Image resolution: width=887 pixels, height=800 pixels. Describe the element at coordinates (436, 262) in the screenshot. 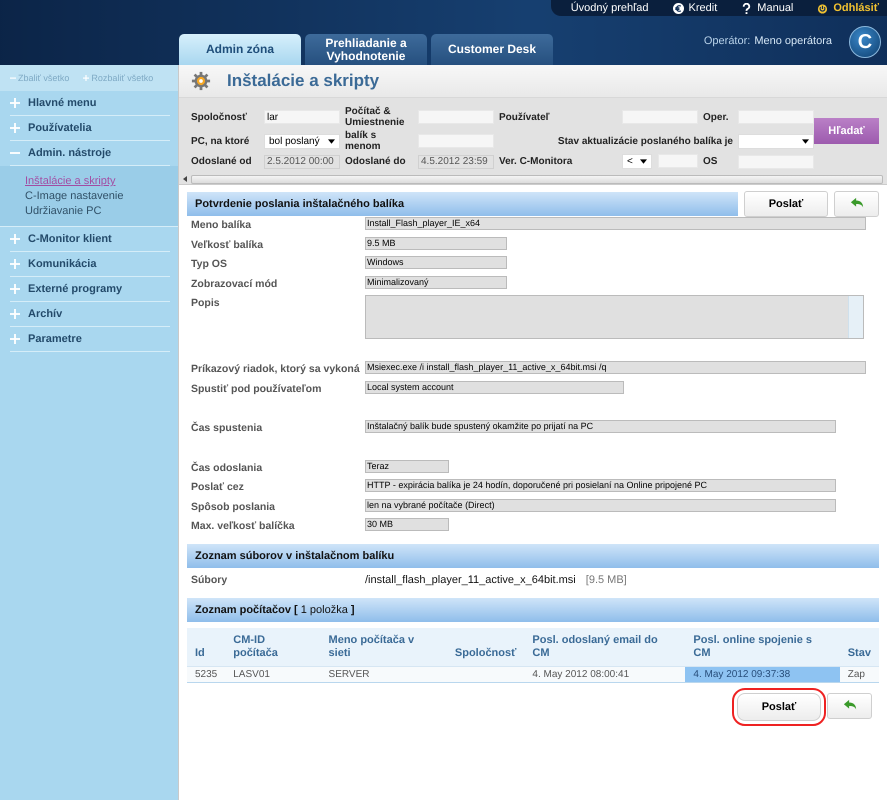

I see `value-field: Windows` at that location.